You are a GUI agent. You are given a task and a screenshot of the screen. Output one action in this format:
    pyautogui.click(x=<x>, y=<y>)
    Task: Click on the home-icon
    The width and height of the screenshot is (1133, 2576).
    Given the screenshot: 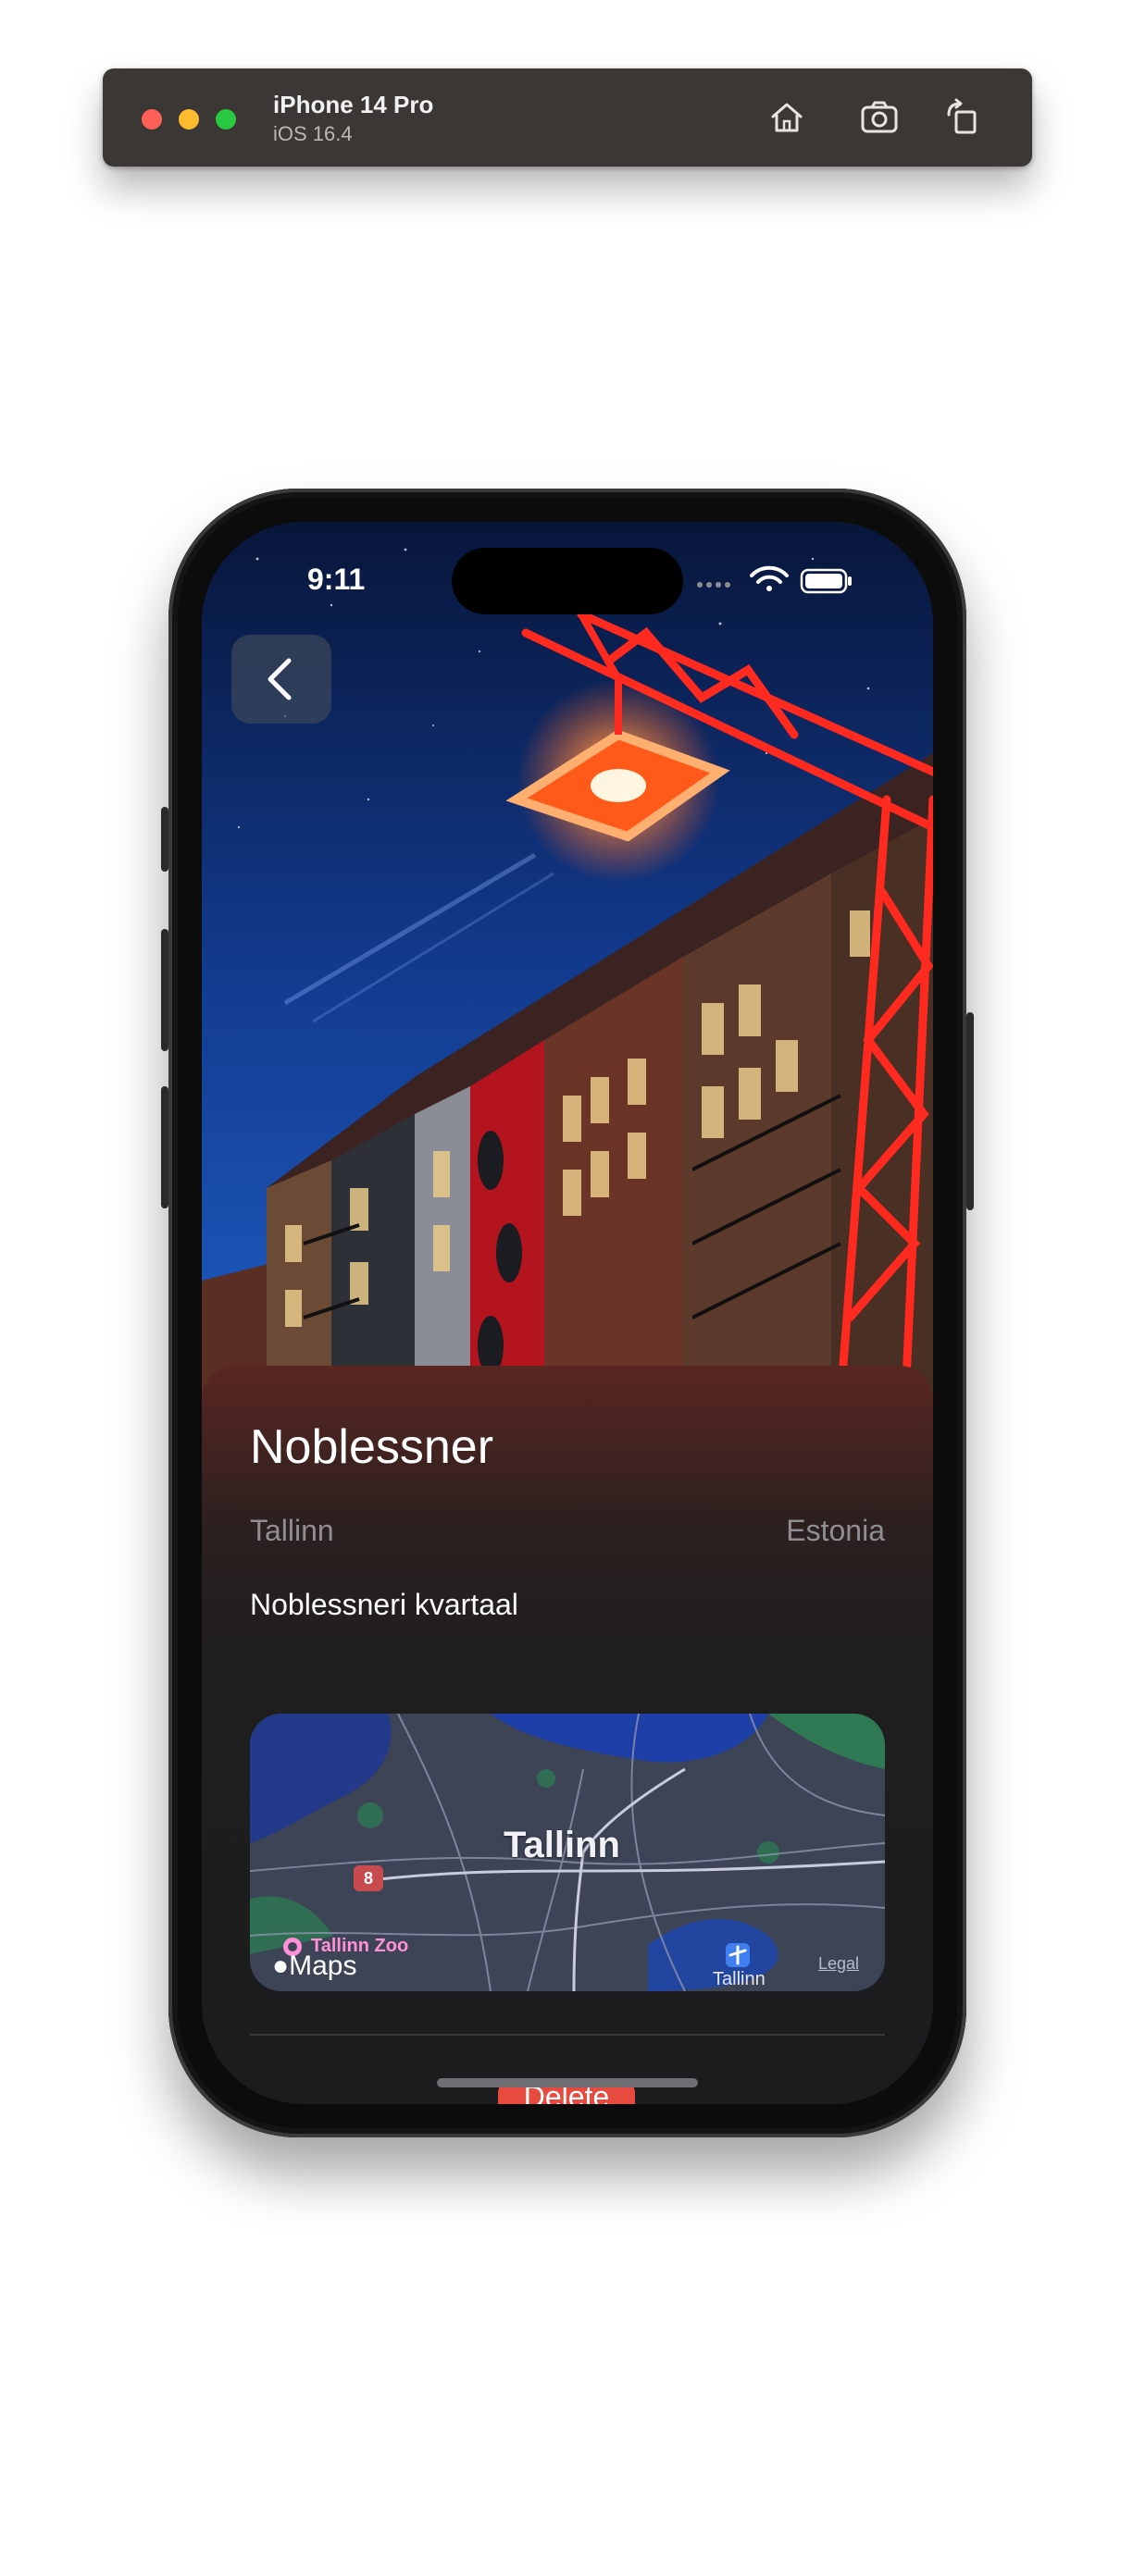 What is the action you would take?
    pyautogui.click(x=787, y=118)
    